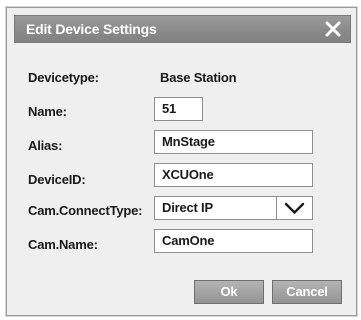  Describe the element at coordinates (45, 145) in the screenshot. I see `alias-label: Alias:` at that location.